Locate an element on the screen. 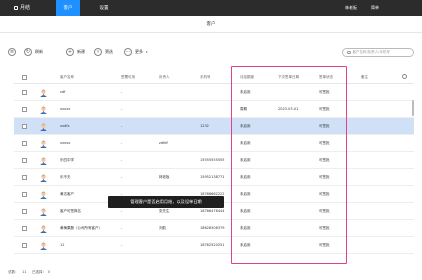  plus-icon: + is located at coordinates (70, 52).